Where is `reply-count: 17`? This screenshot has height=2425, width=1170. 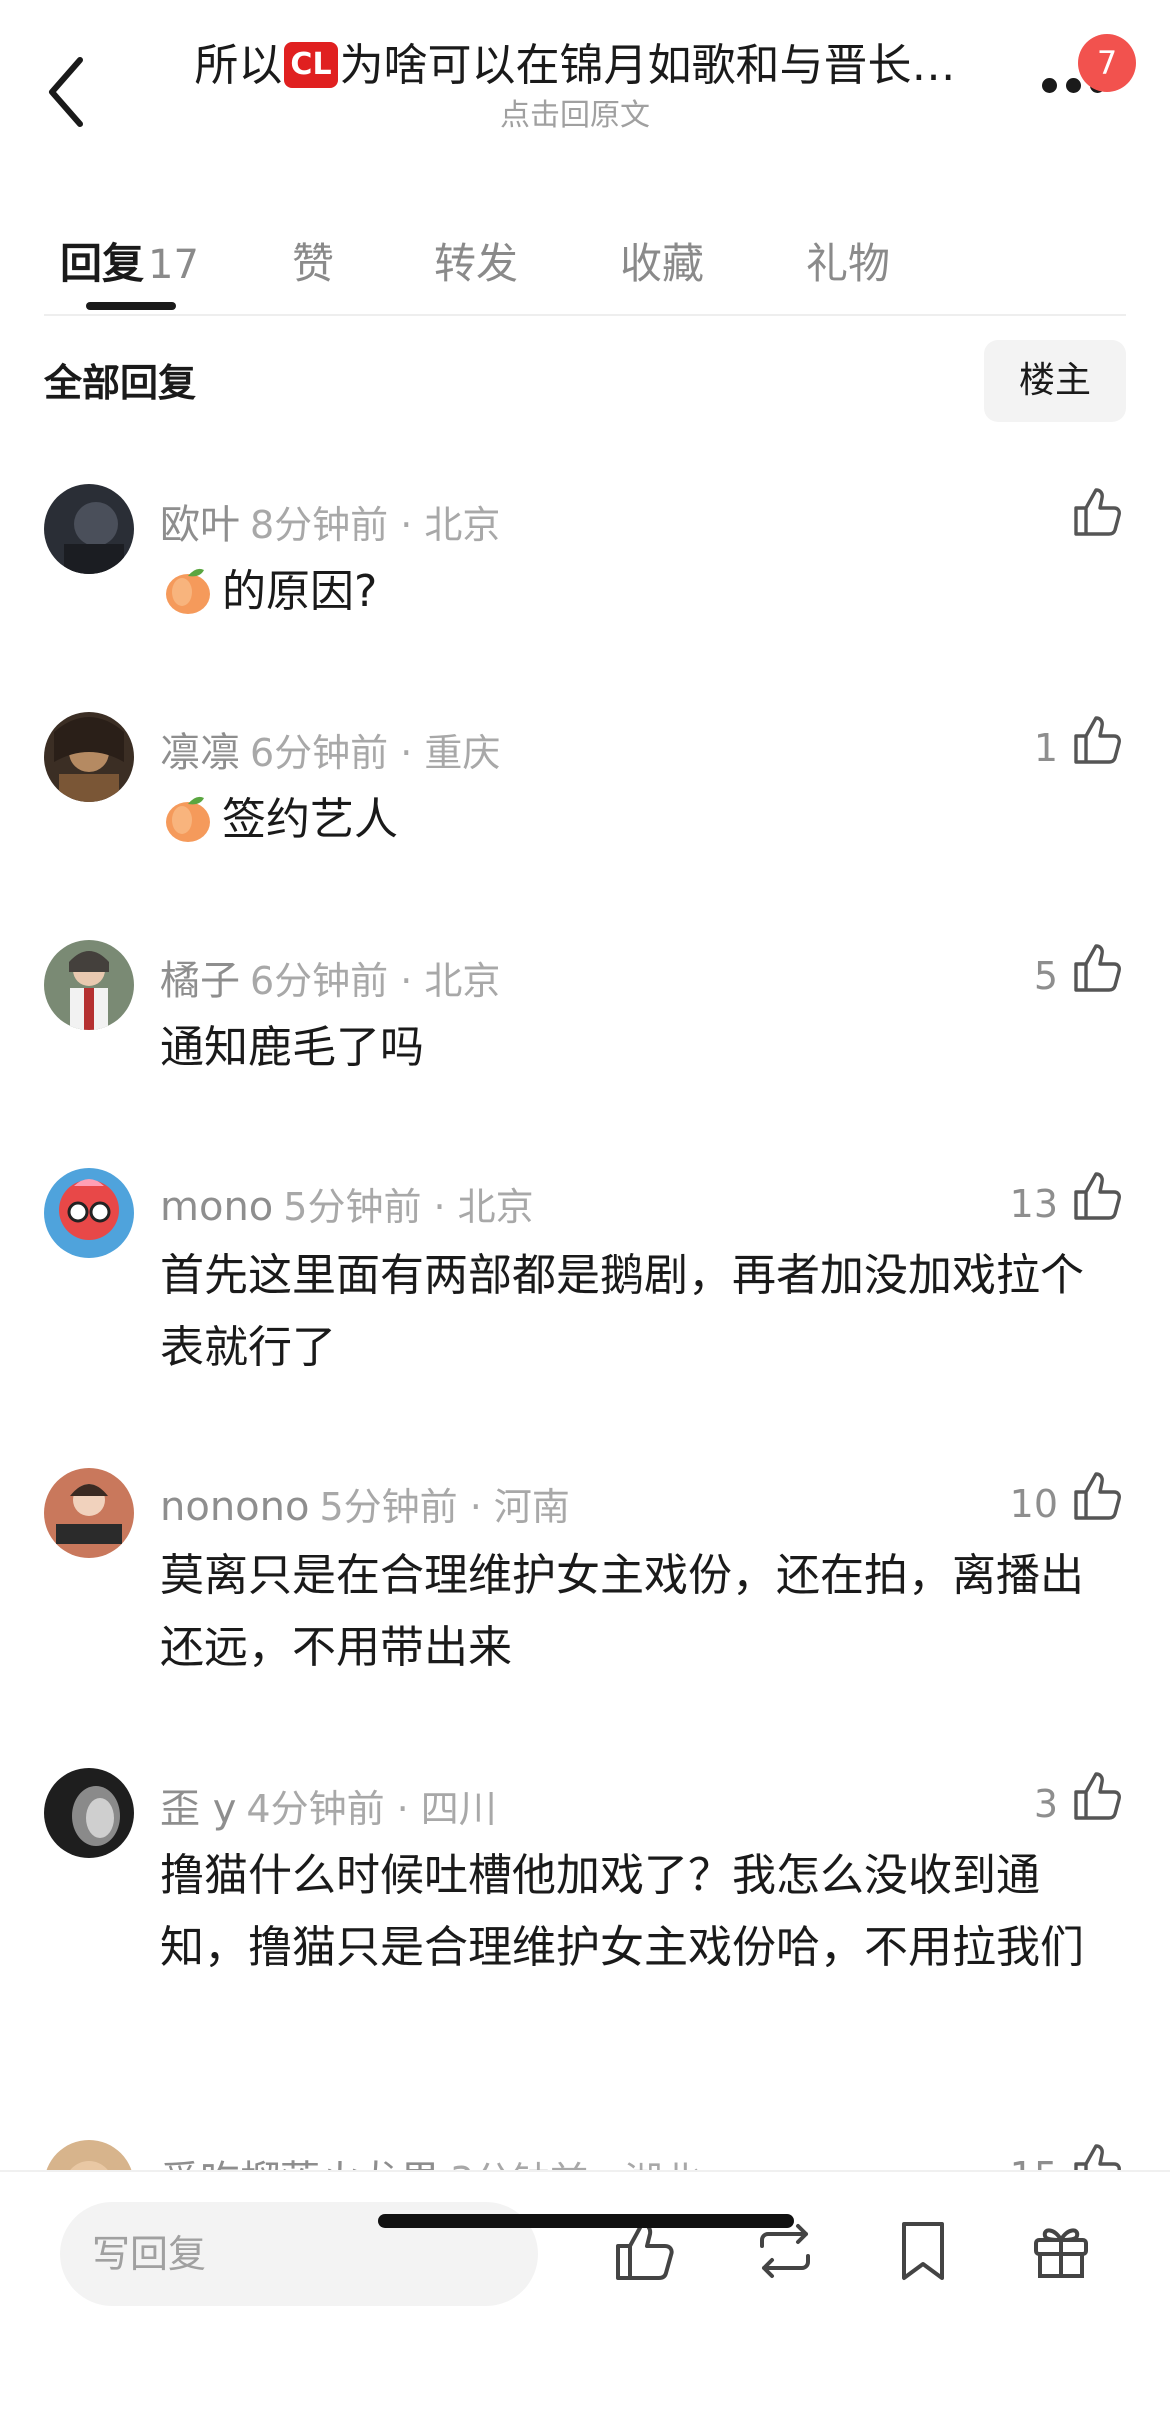
reply-count: 17 is located at coordinates (173, 265).